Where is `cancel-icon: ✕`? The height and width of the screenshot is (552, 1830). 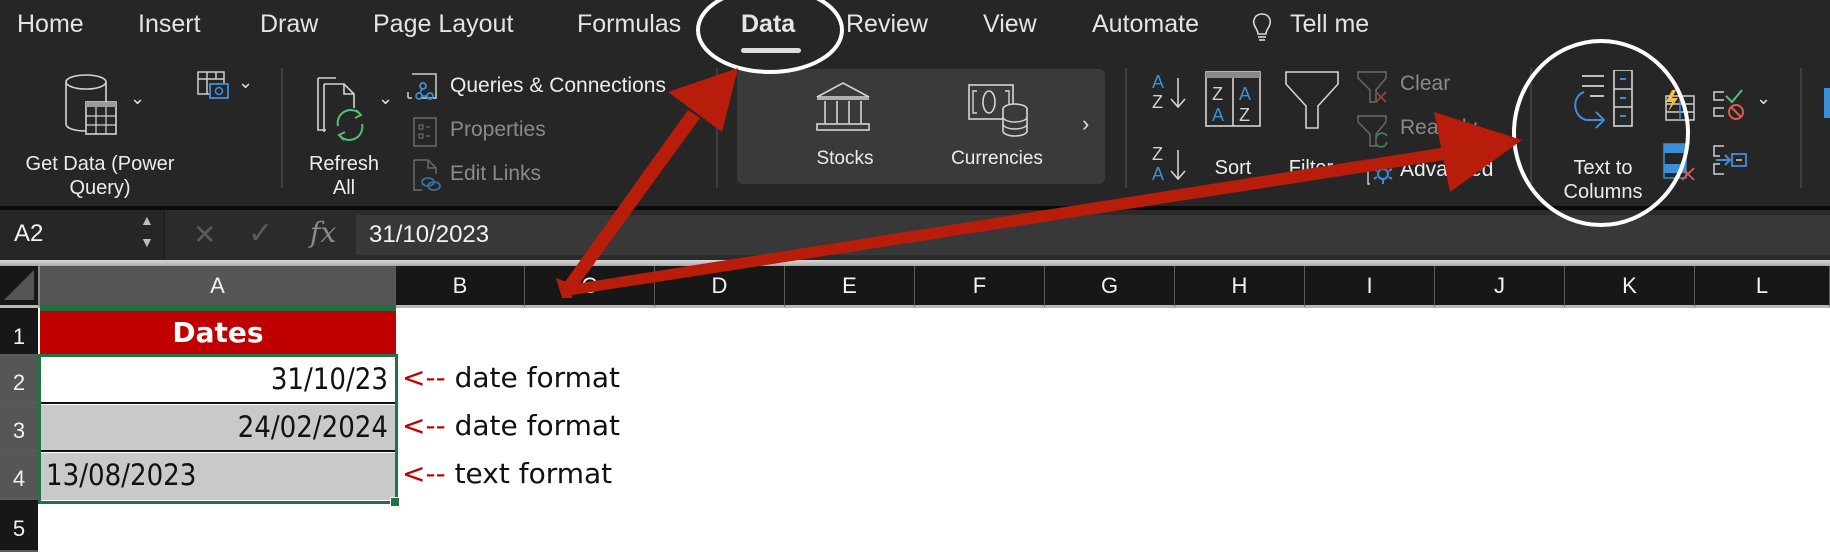
cancel-icon: ✕ is located at coordinates (204, 234).